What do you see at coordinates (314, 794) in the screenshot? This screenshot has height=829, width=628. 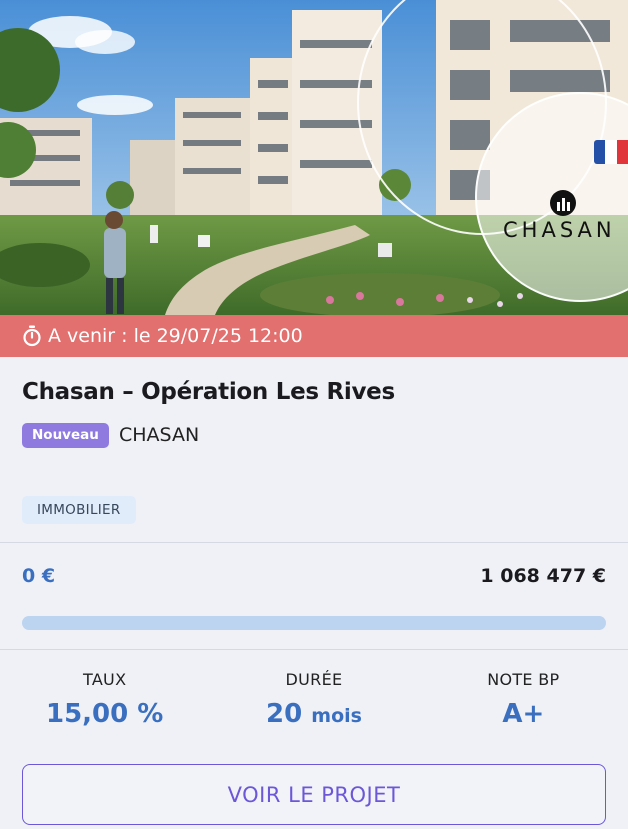 I see `view-project-button: VOIR LE PROJET` at bounding box center [314, 794].